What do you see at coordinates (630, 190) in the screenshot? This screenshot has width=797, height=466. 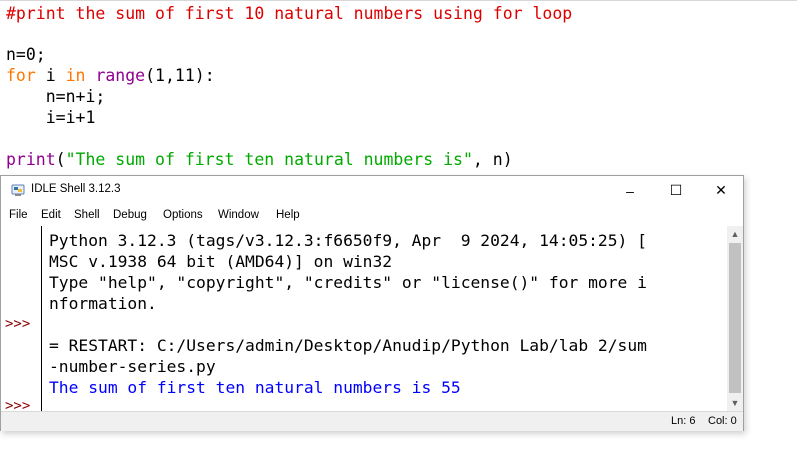 I see `minimize-button: –` at bounding box center [630, 190].